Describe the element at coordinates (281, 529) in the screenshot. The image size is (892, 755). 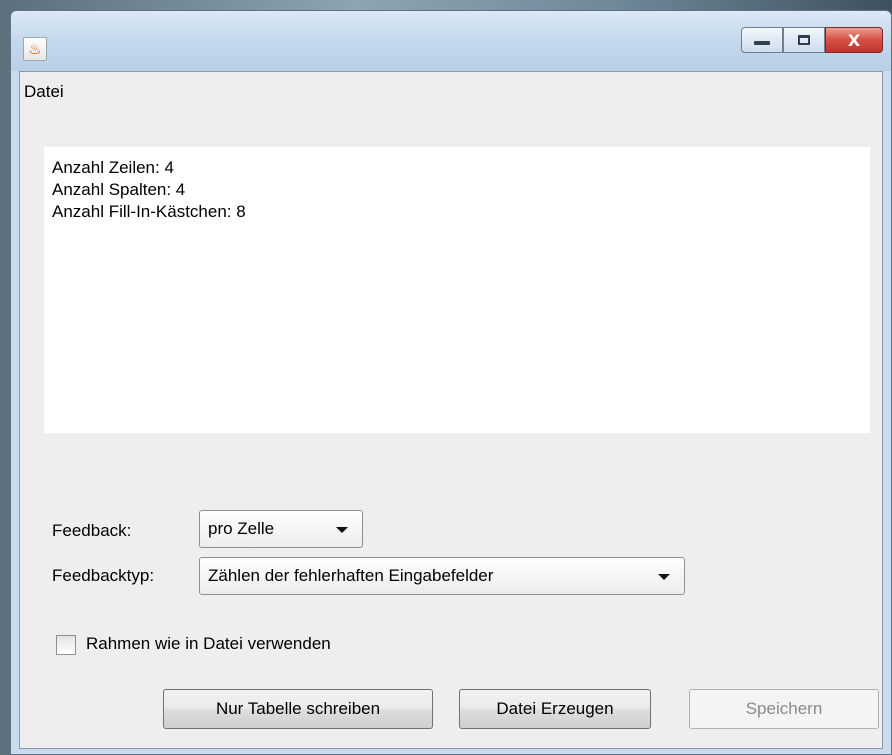
I see `feedback-dropdown: pro Zelle` at that location.